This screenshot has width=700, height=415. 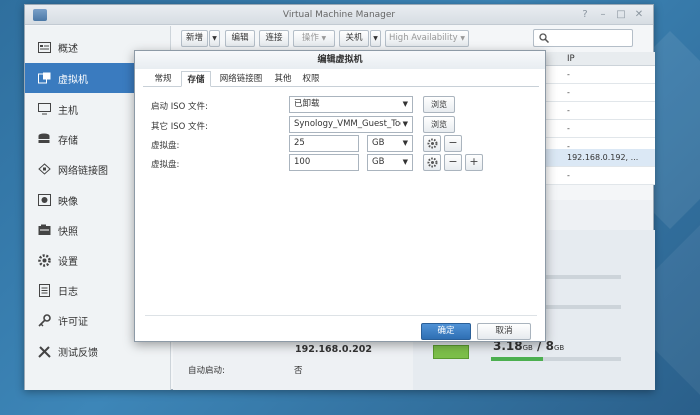 What do you see at coordinates (427, 38) in the screenshot?
I see `high-availability-button: High Availability ▼` at bounding box center [427, 38].